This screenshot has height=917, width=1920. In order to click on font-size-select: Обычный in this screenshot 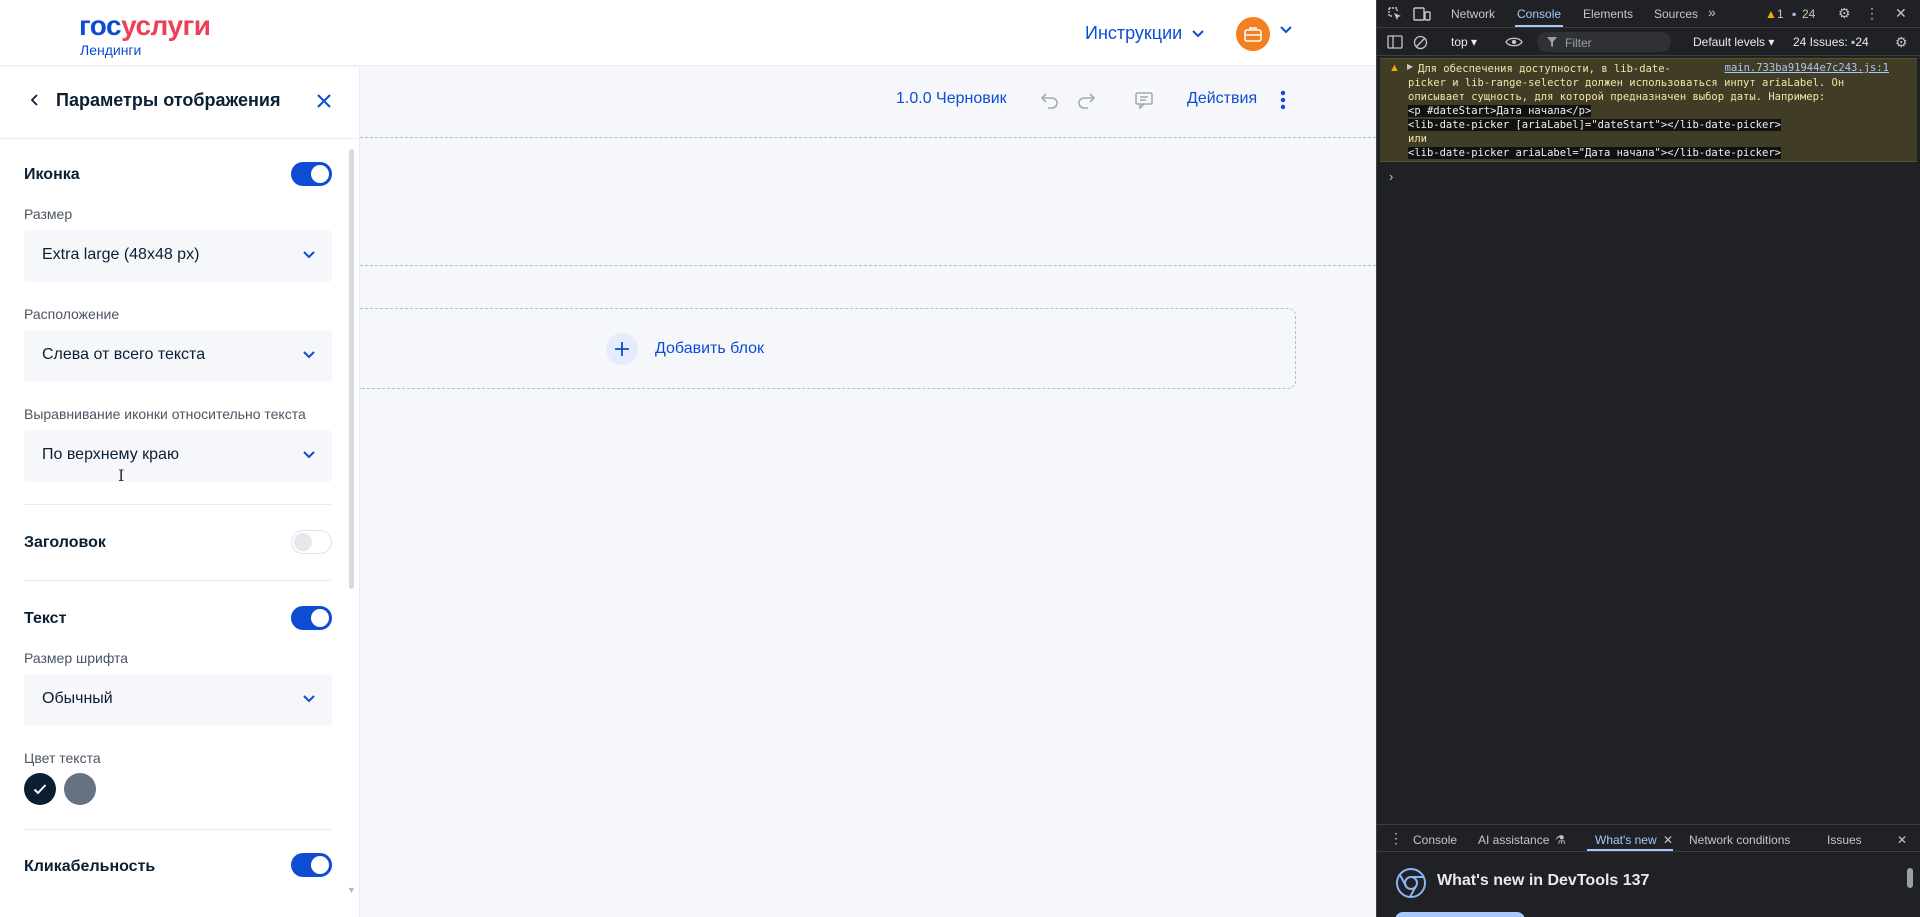, I will do `click(178, 700)`.